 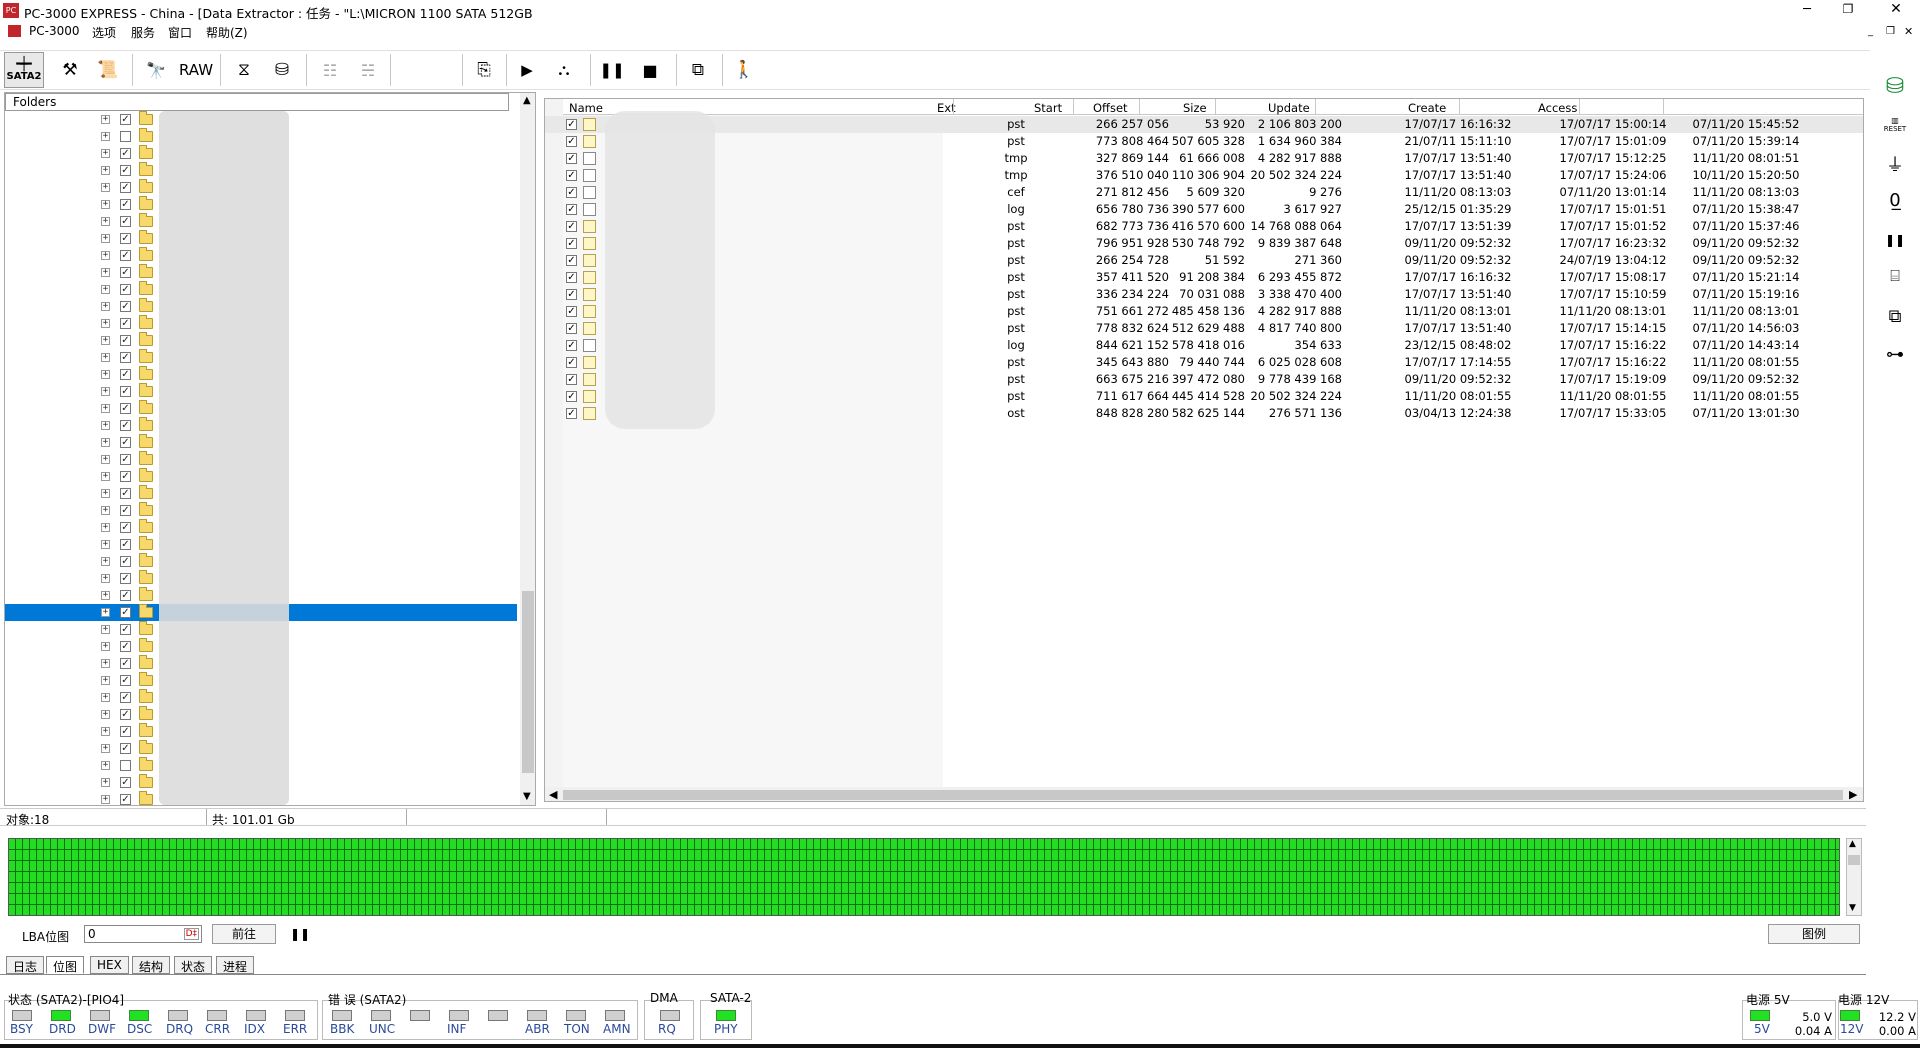 What do you see at coordinates (1895, 354) in the screenshot?
I see `cable-button: ⊶` at bounding box center [1895, 354].